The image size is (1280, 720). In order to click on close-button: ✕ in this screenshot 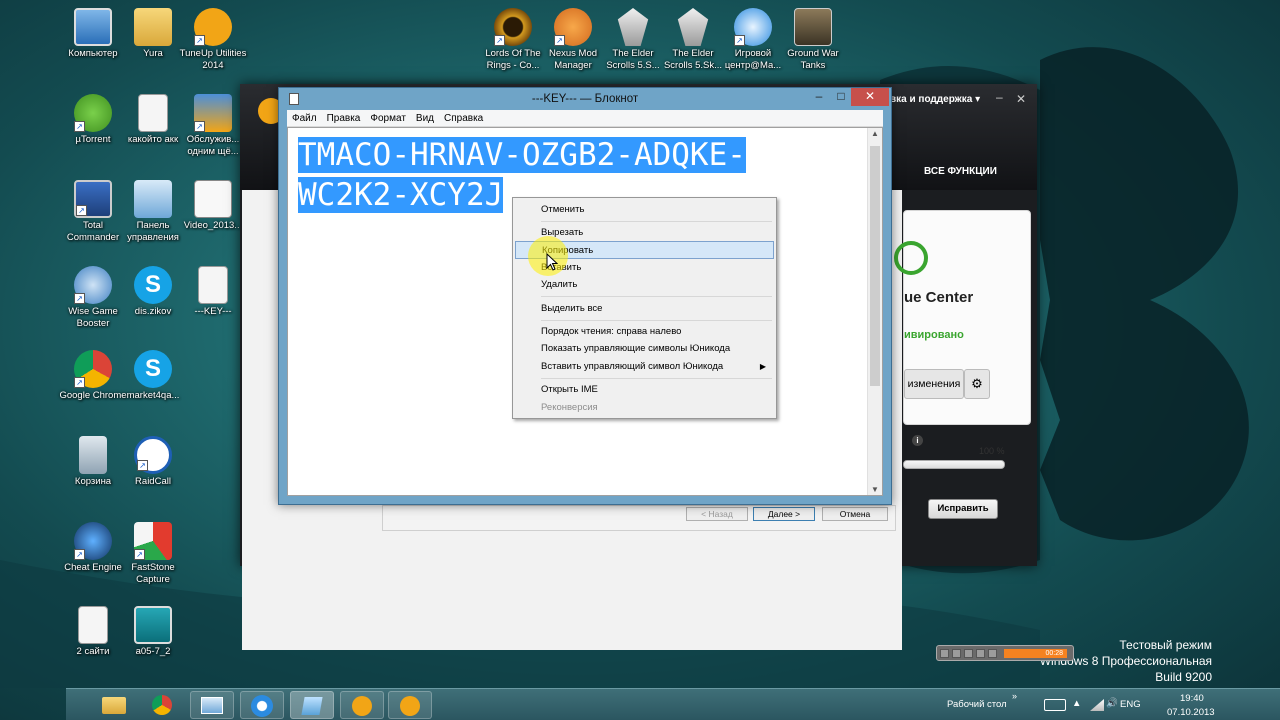, I will do `click(870, 97)`.